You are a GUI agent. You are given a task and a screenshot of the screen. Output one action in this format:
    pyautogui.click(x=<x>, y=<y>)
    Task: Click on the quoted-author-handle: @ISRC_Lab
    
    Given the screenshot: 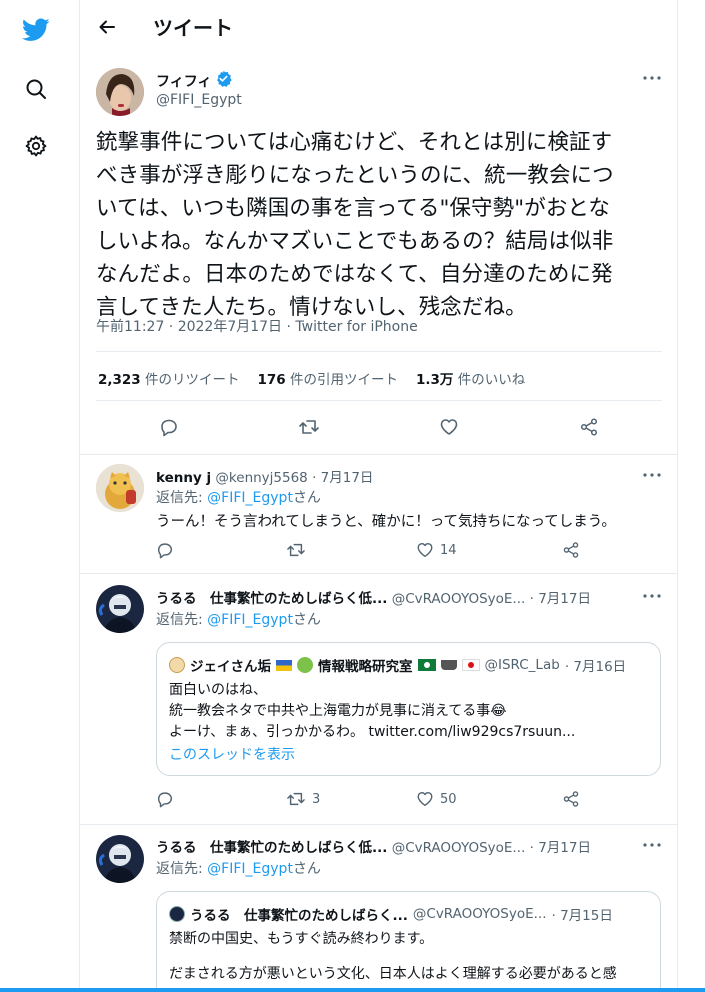 What is the action you would take?
    pyautogui.click(x=522, y=665)
    